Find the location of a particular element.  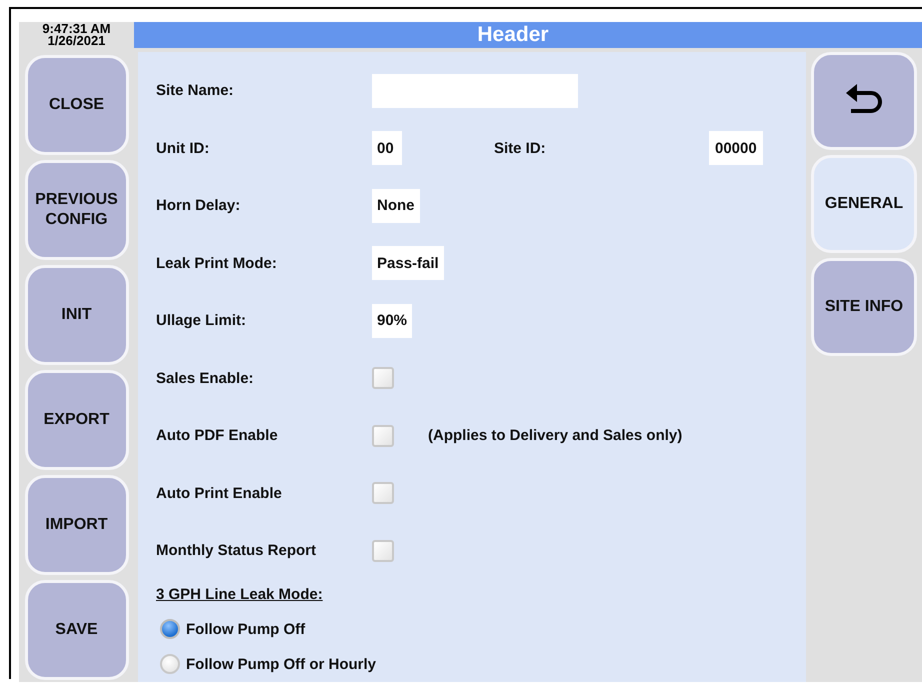

section-title: 3 GPH Line Leak Mode: is located at coordinates (240, 595).